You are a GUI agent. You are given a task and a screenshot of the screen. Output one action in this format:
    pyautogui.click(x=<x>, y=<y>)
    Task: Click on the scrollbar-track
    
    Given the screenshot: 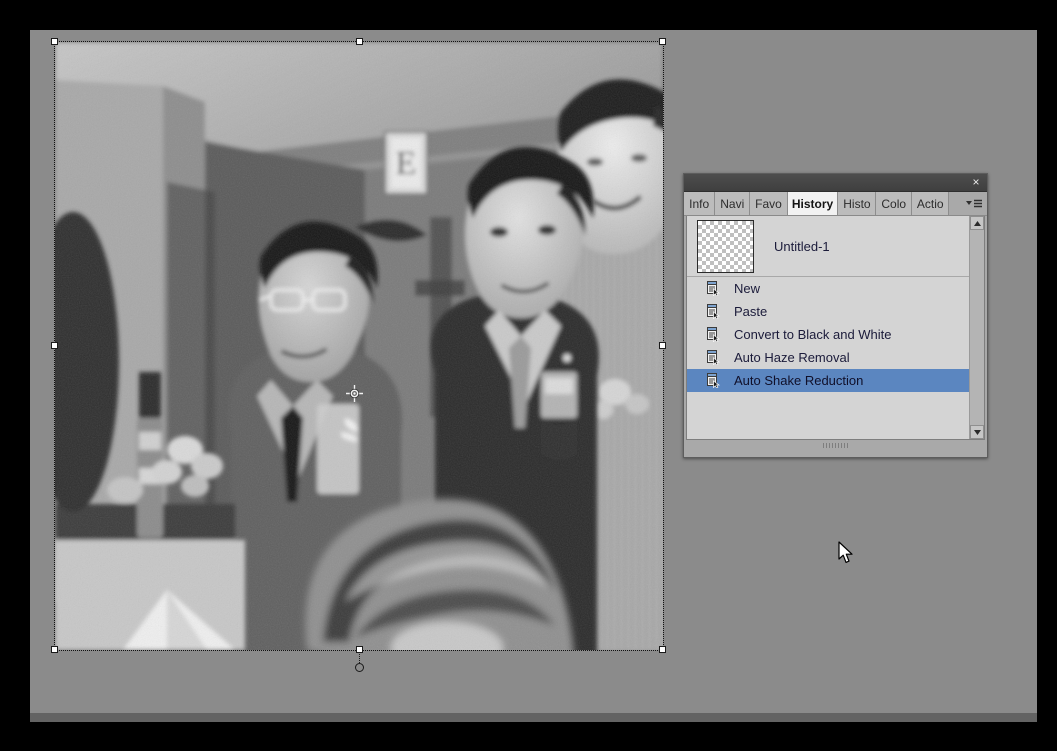 What is the action you would take?
    pyautogui.click(x=977, y=327)
    